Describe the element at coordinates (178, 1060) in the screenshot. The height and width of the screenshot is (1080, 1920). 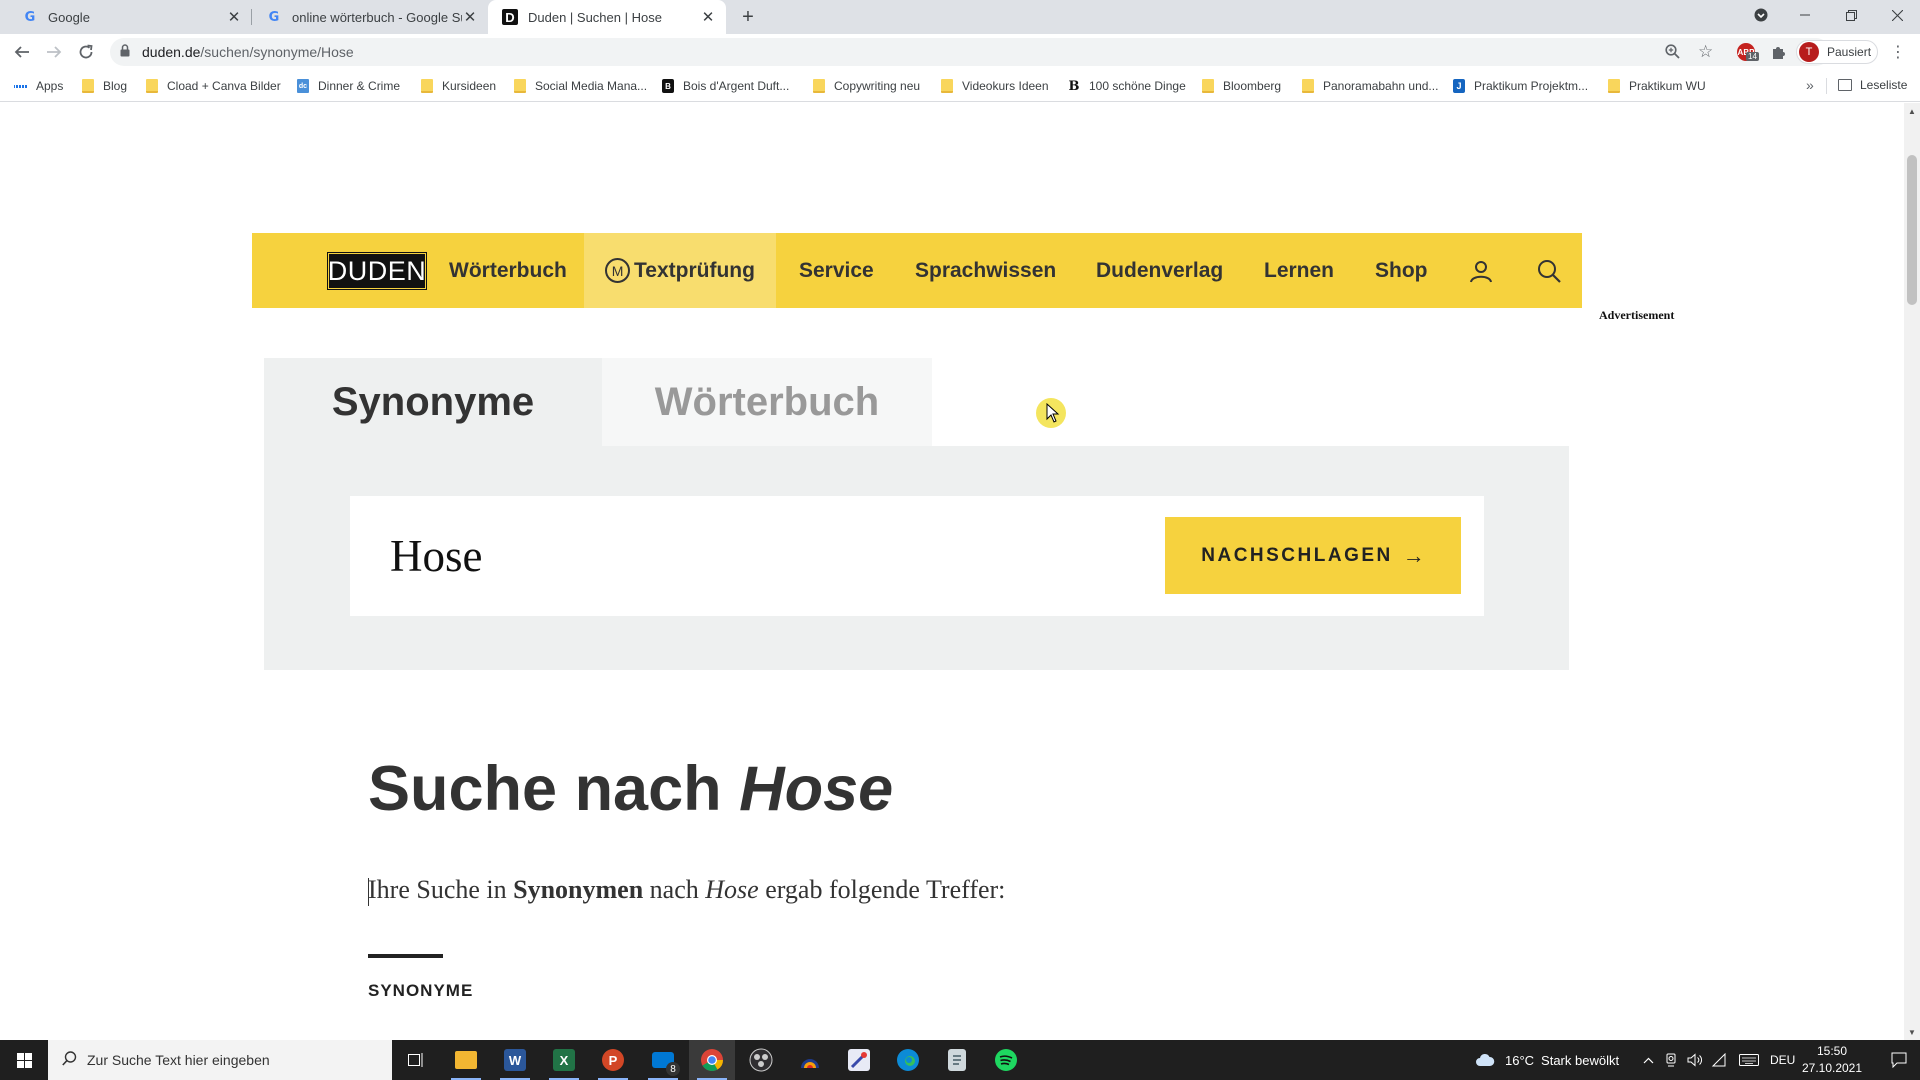
I see `taskbar-search-placeholder: Zur Suche Text hier eingeben` at that location.